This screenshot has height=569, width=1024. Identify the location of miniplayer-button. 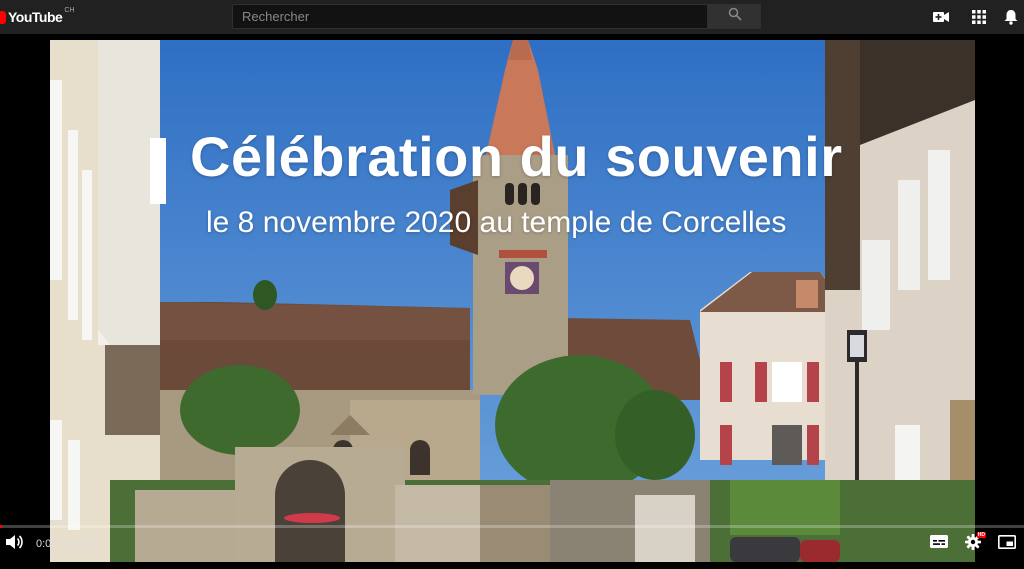
(1007, 544).